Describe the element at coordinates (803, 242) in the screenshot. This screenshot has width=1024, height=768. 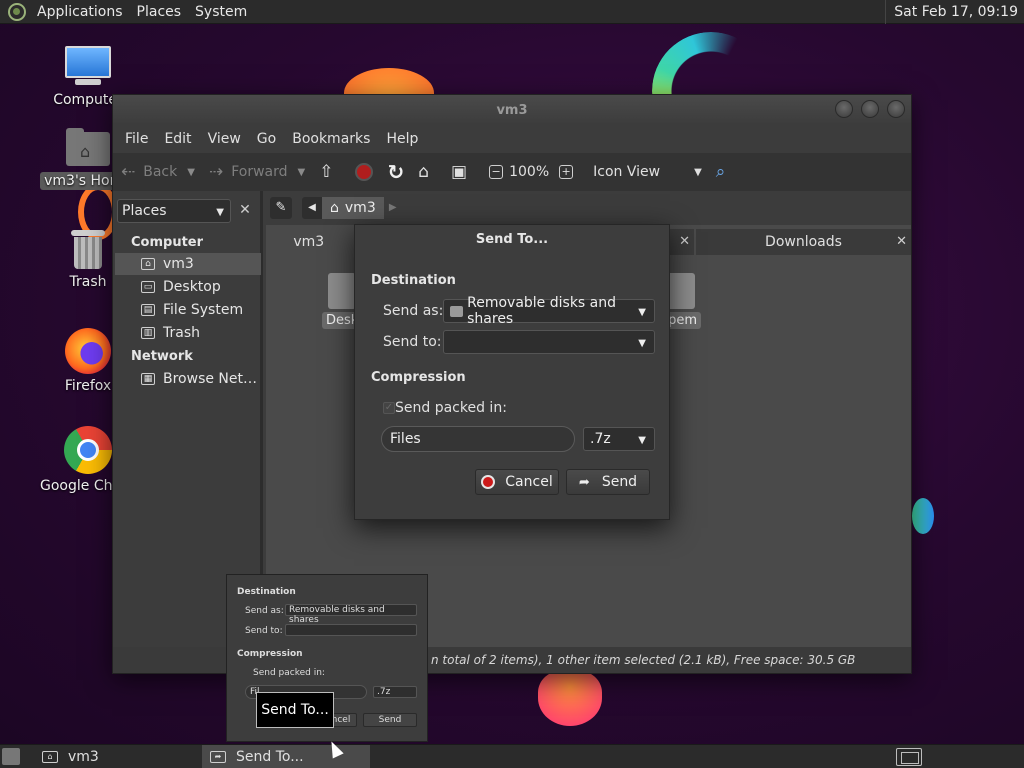
I see `tab-downloads: Downloads ✕` at that location.